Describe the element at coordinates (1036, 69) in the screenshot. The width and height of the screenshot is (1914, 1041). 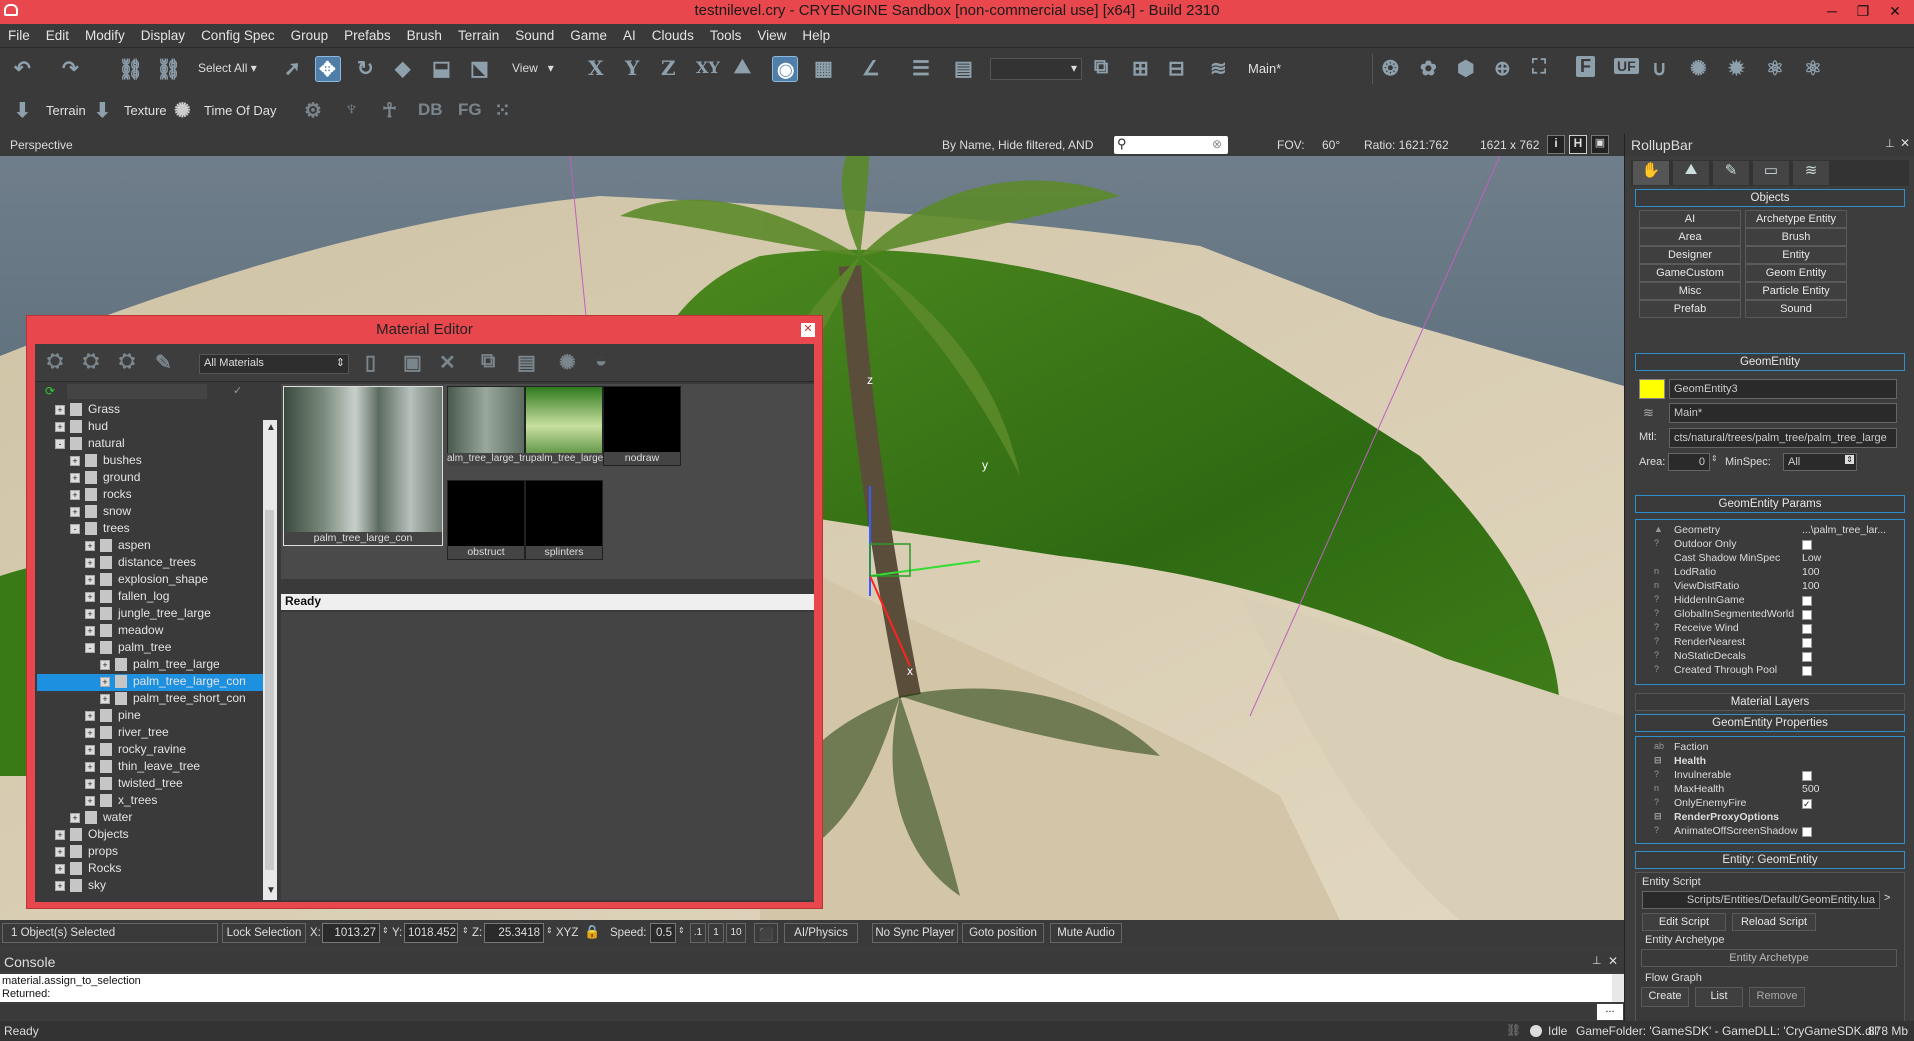
I see `layer-combo: ▾` at that location.